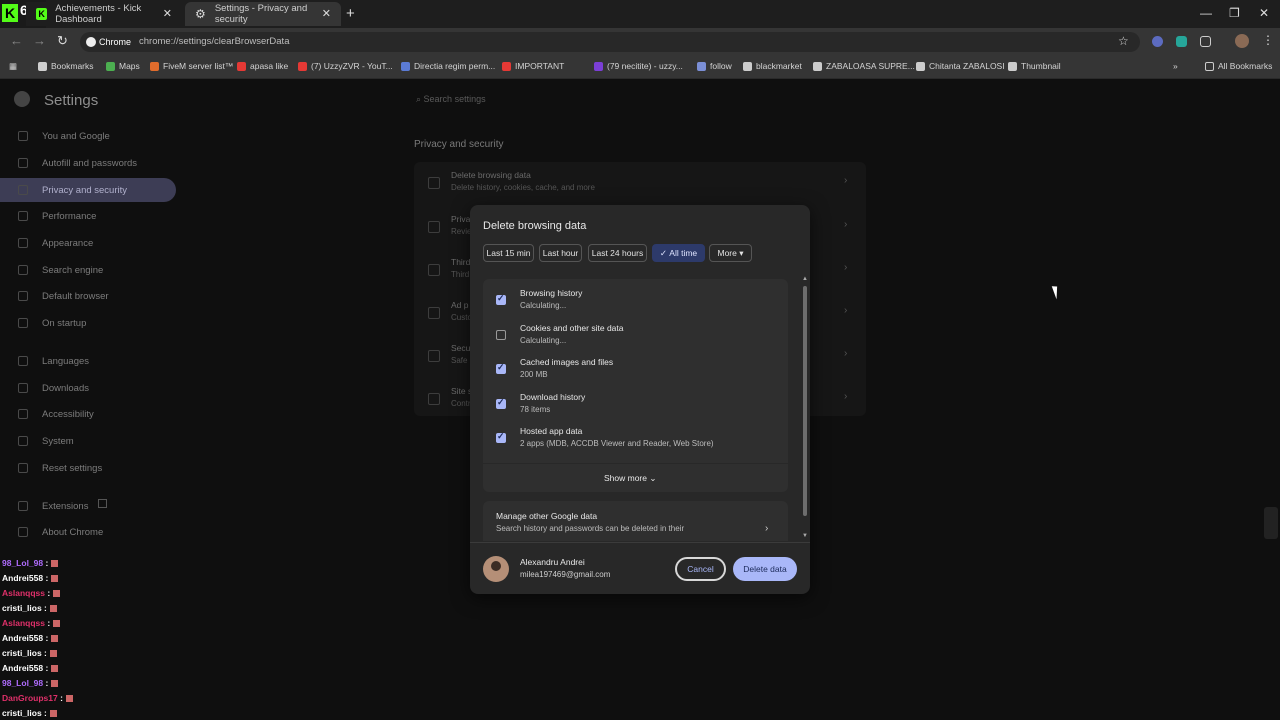 This screenshot has height=720, width=1280. What do you see at coordinates (451, 99) in the screenshot?
I see `search-settings-input: ⌕ Search settings` at bounding box center [451, 99].